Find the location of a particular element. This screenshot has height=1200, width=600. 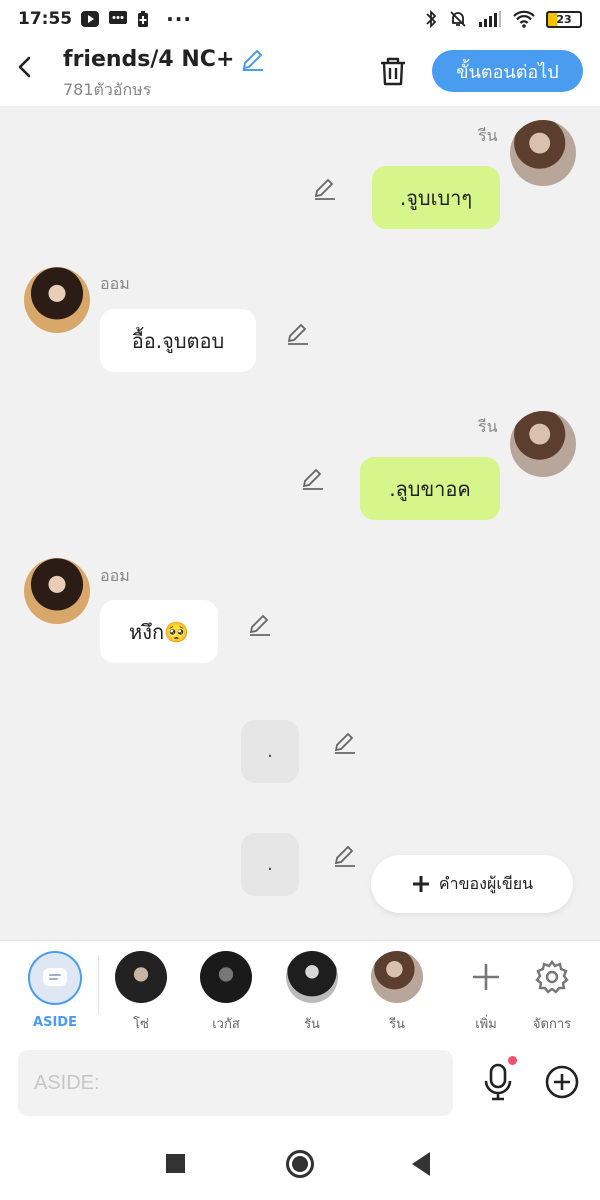

wifi-icon is located at coordinates (524, 19).